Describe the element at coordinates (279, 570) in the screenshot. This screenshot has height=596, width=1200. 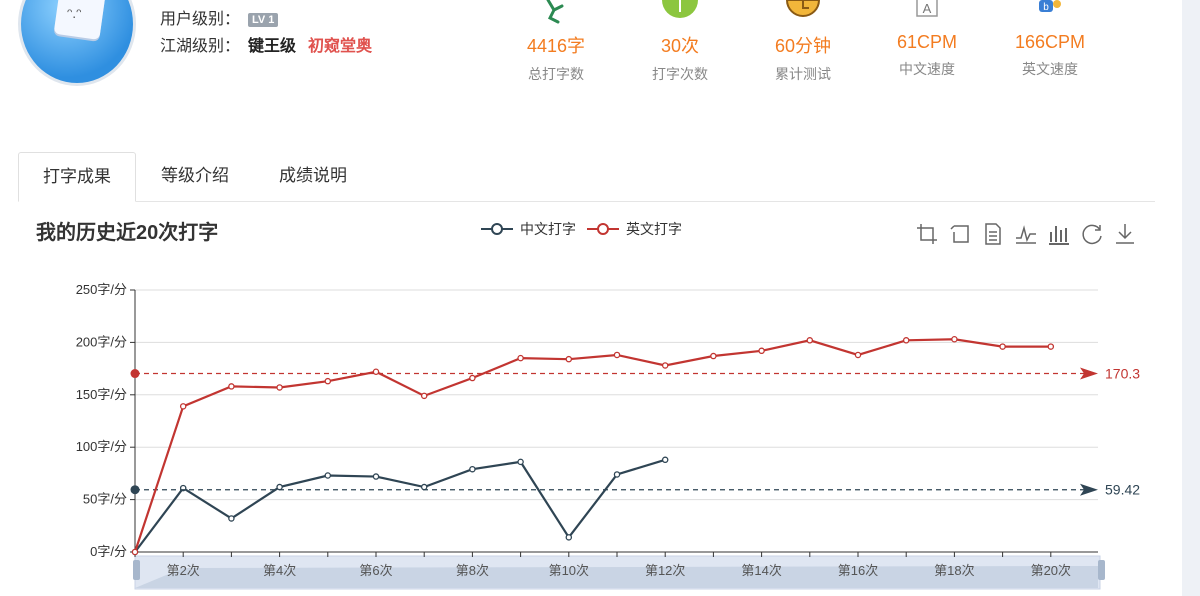
I see `x-tick-label: 第4次` at that location.